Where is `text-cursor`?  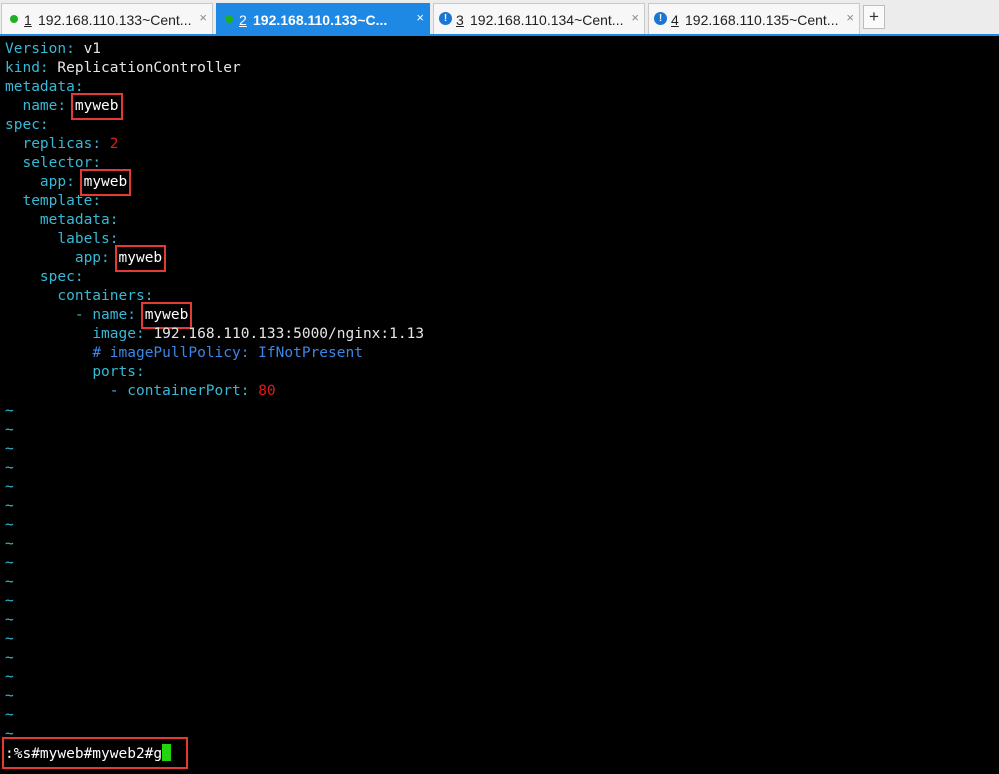
text-cursor is located at coordinates (167, 752).